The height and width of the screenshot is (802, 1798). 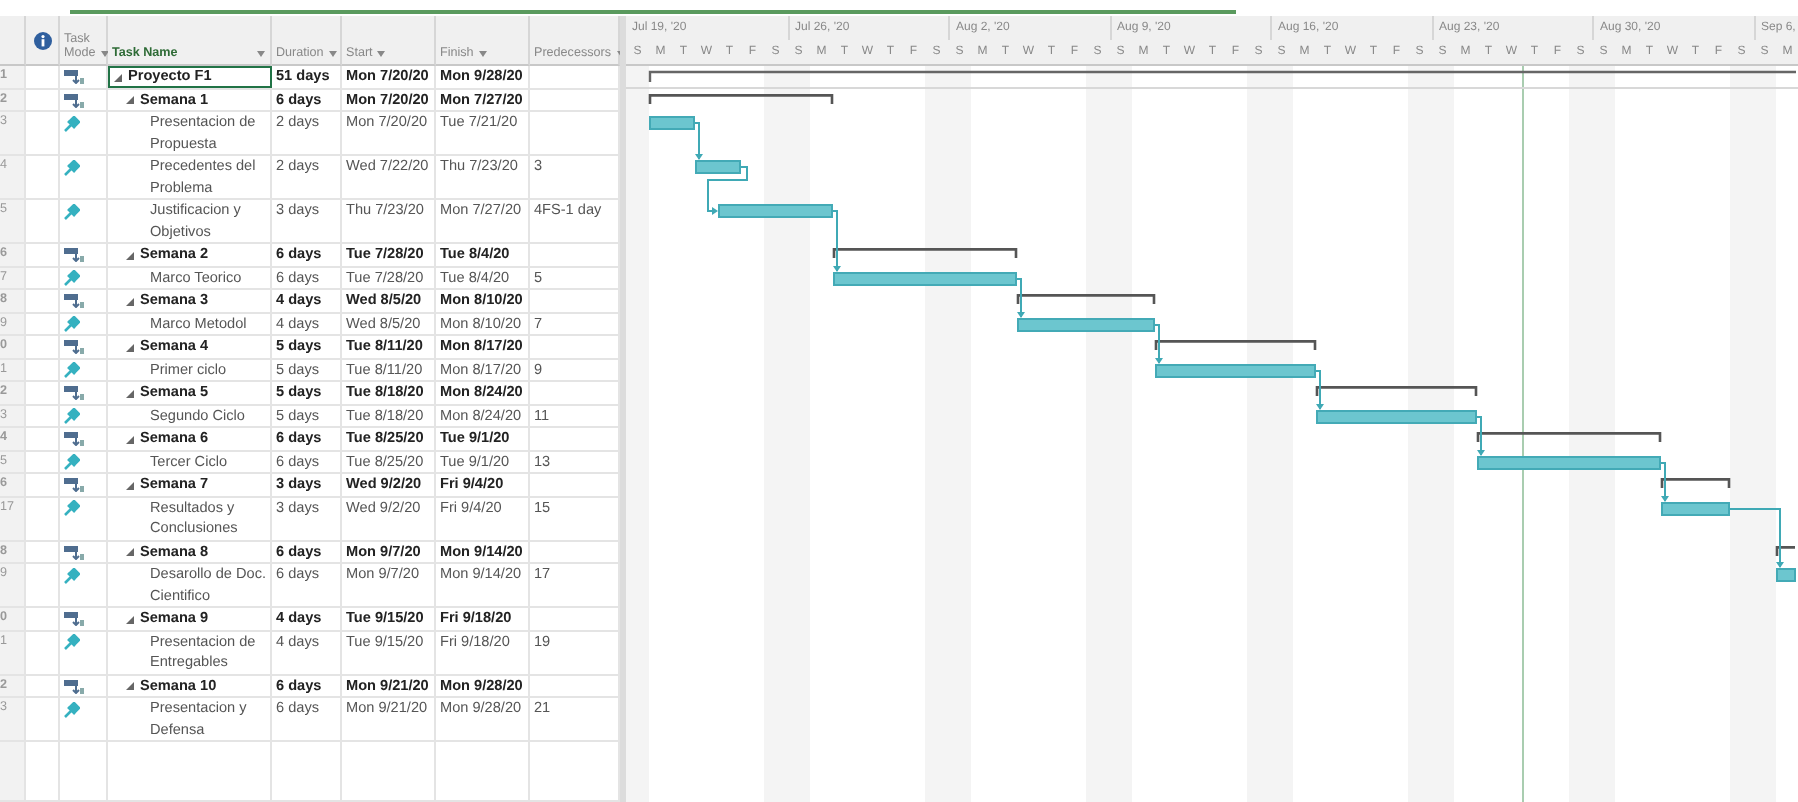 I want to click on indicator-header, so click(x=43, y=41).